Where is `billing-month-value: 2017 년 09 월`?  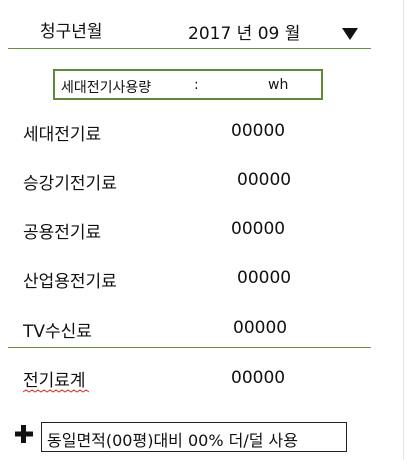 billing-month-value: 2017 년 09 월 is located at coordinates (244, 31).